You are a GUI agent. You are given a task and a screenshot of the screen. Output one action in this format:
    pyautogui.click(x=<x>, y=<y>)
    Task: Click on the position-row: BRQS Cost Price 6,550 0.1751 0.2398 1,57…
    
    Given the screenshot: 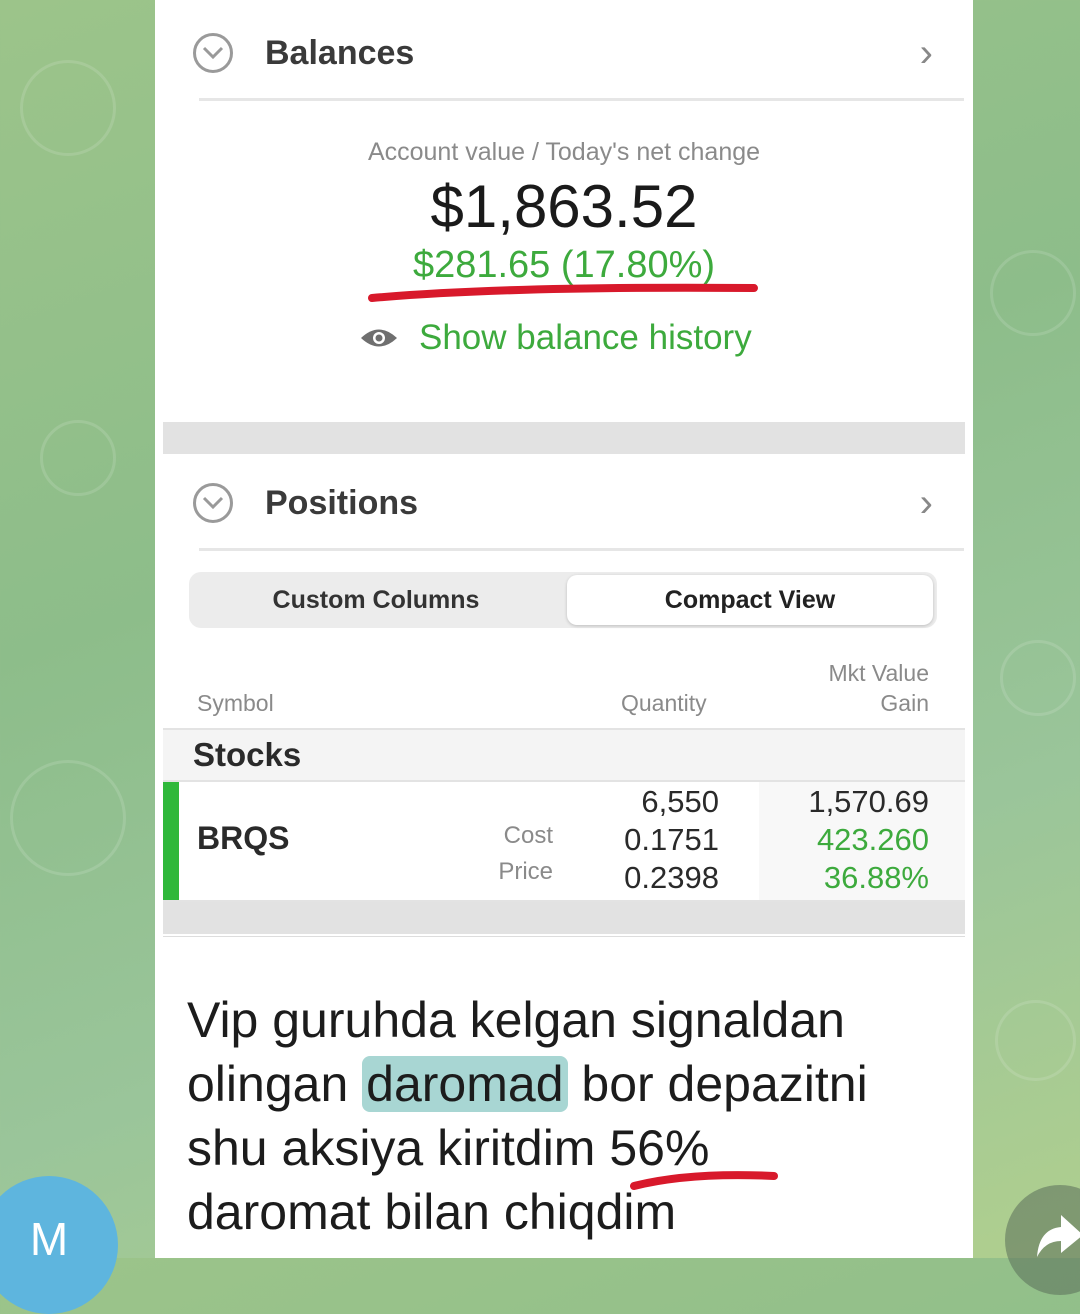 What is the action you would take?
    pyautogui.click(x=564, y=842)
    